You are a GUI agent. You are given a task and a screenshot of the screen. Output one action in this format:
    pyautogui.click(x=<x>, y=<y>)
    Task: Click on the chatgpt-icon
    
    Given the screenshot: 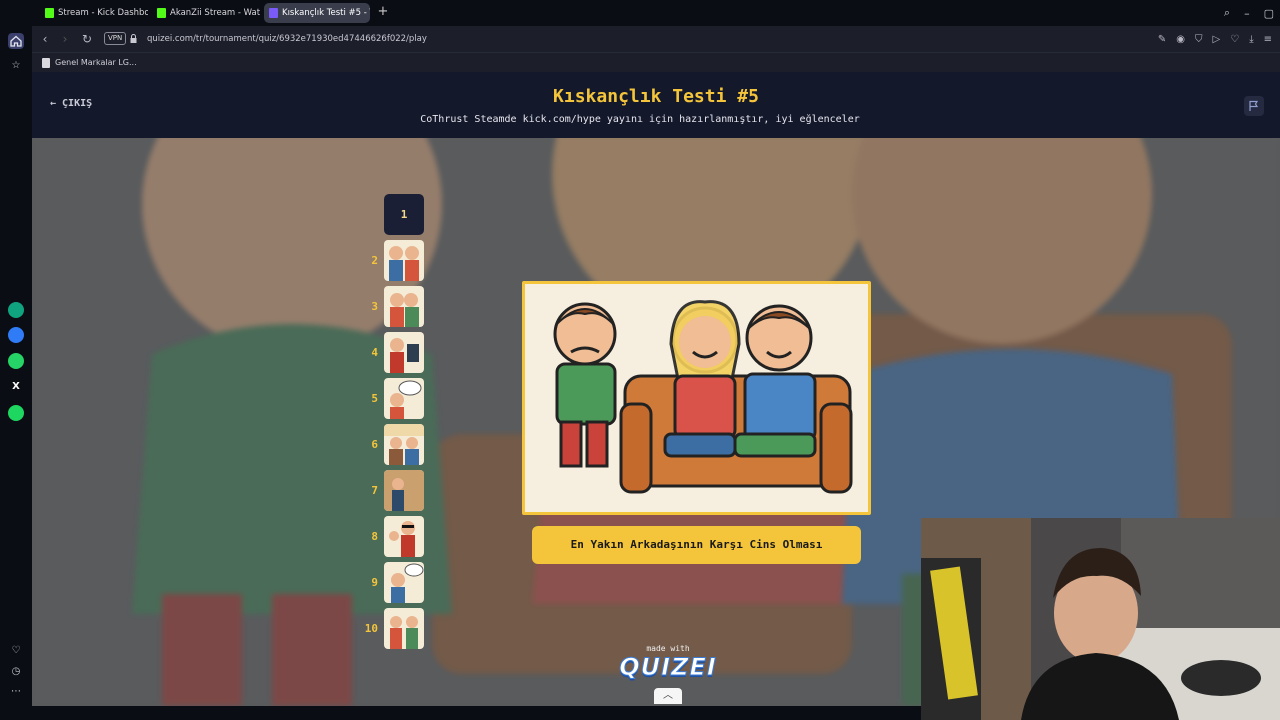 What is the action you would take?
    pyautogui.click(x=16, y=310)
    